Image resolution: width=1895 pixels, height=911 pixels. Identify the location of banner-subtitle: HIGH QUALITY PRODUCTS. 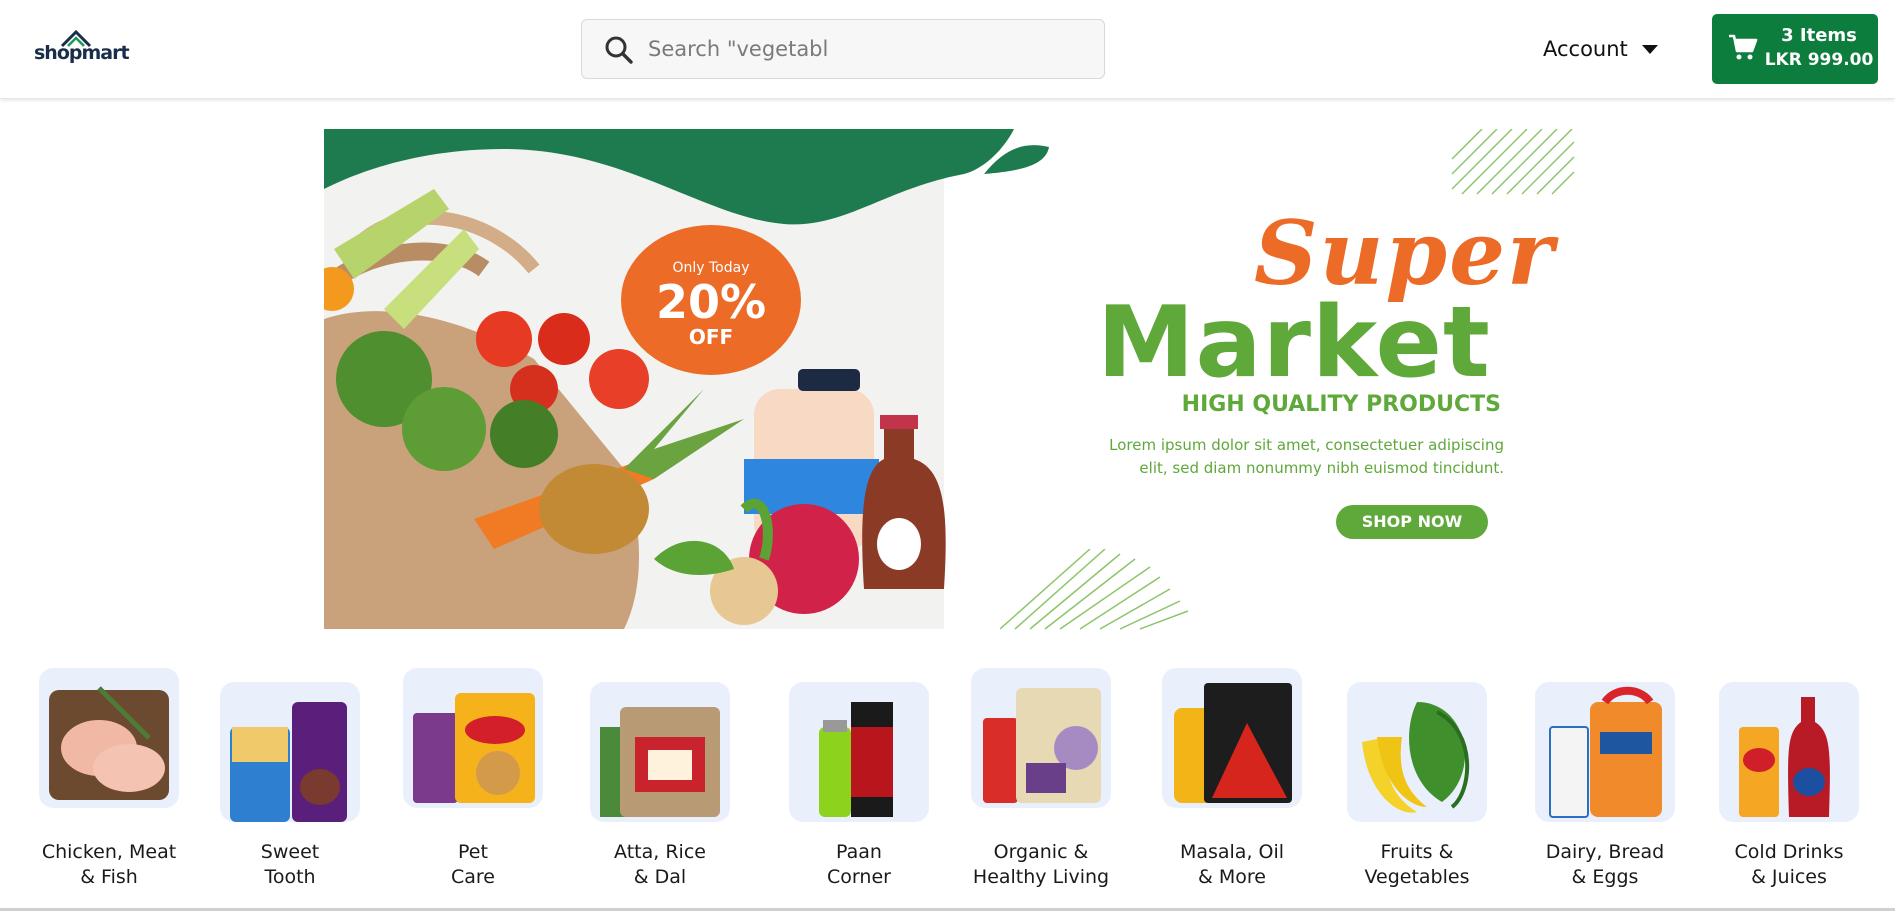
(1341, 404).